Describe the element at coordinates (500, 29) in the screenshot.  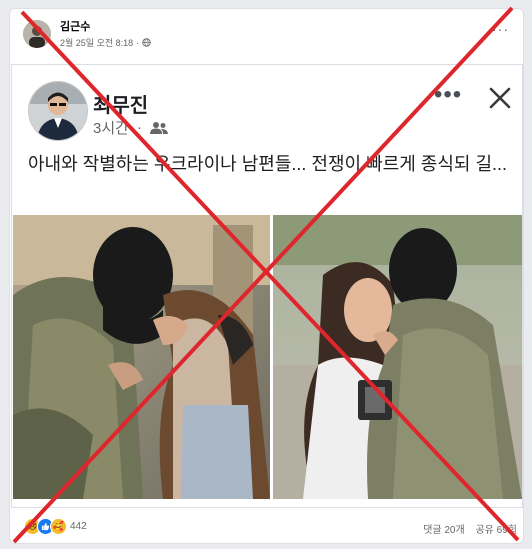
I see `more-dots-icon: ···` at that location.